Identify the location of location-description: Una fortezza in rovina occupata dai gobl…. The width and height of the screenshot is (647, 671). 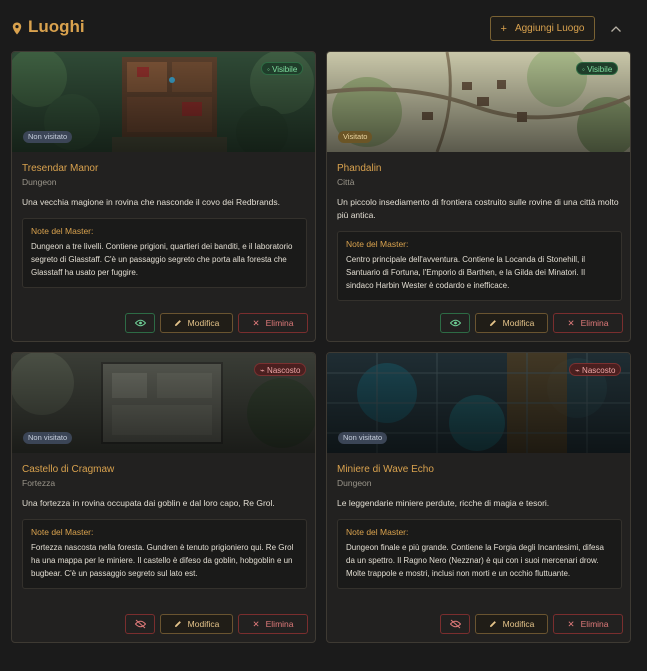
(148, 503).